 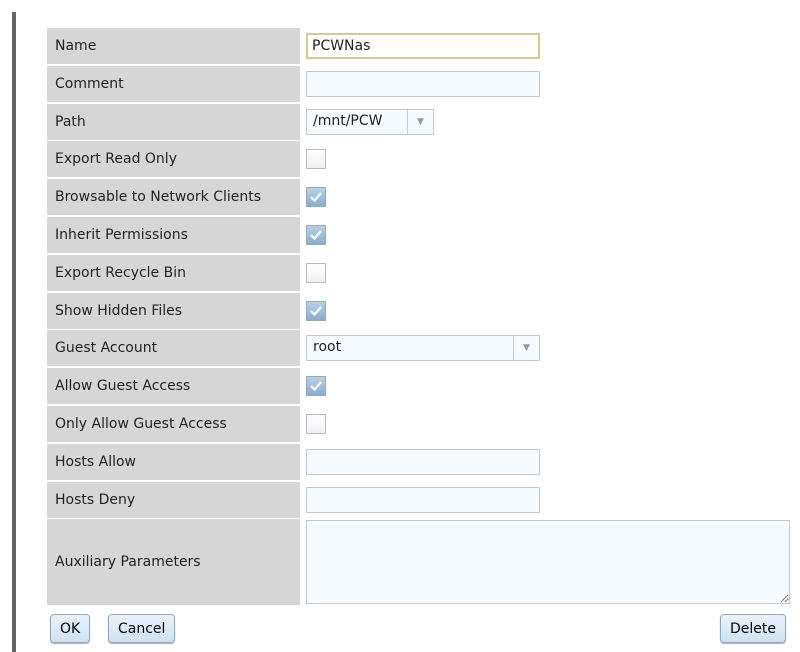 I want to click on hosts-allow-label: Hosts Allow, so click(x=173, y=461).